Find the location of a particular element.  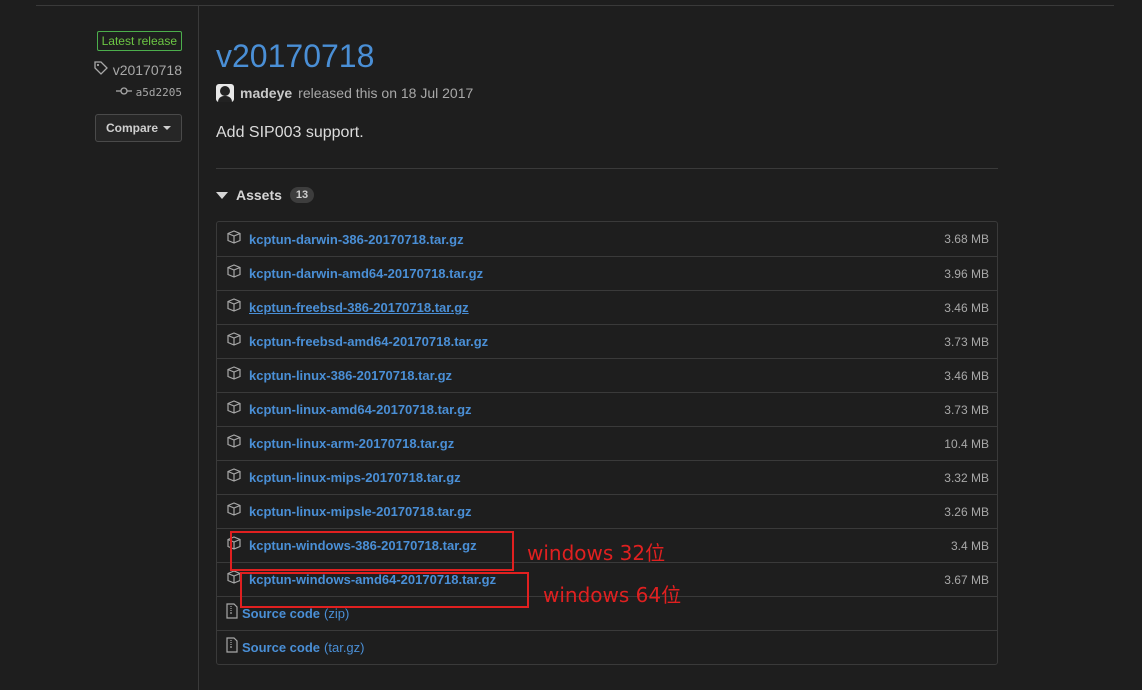

commit-link: a5d2205 is located at coordinates (121, 92).